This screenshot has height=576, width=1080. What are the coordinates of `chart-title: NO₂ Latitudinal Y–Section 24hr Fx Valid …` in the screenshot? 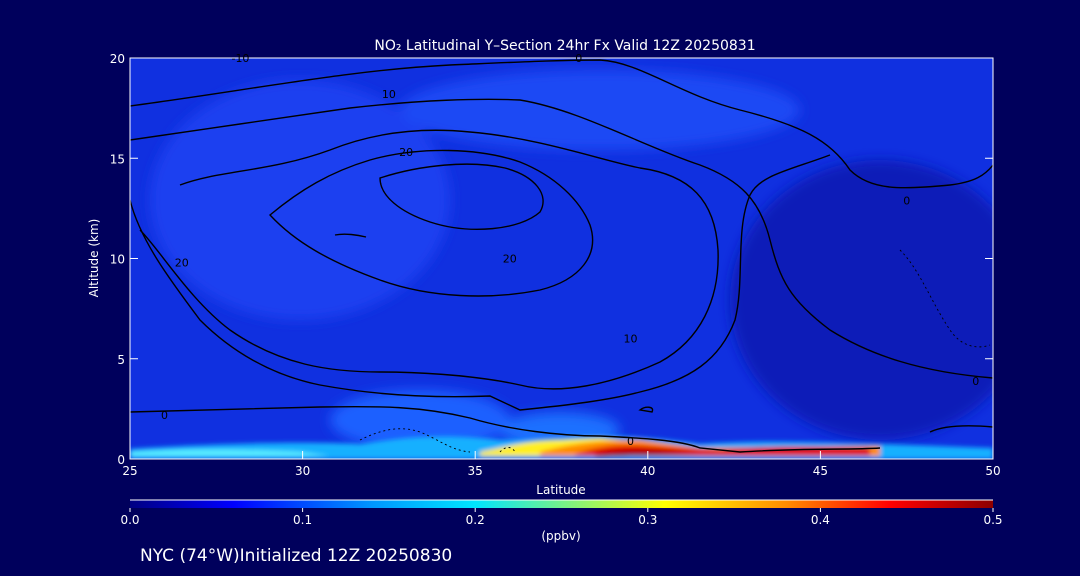 It's located at (564, 46).